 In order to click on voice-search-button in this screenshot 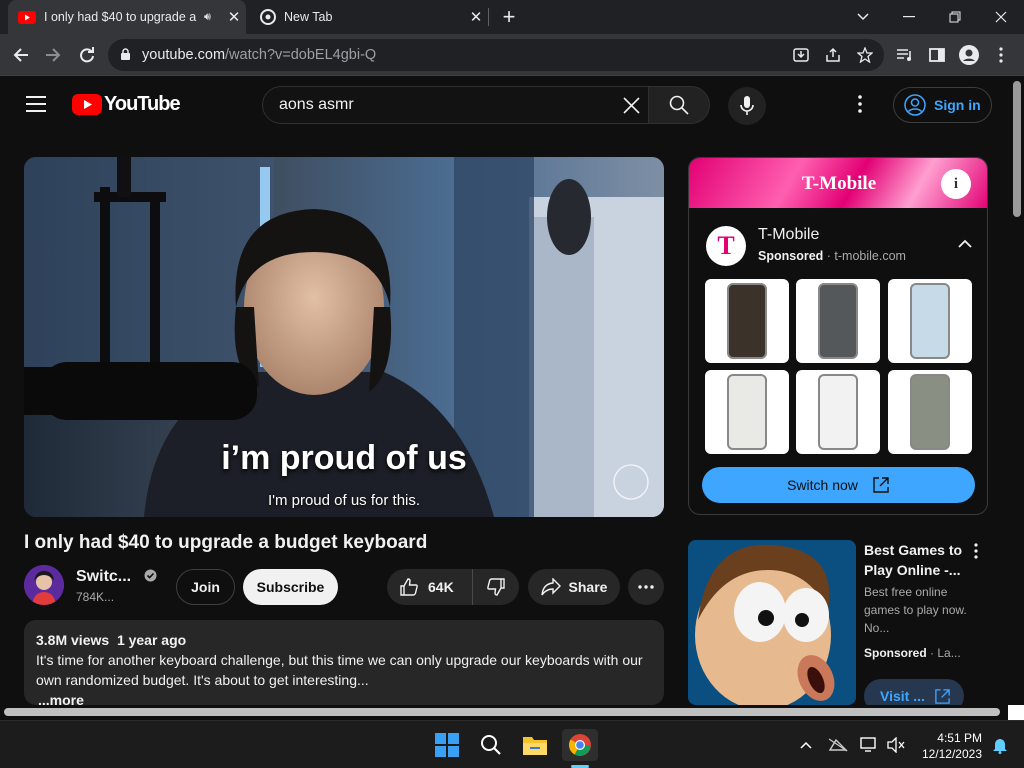, I will do `click(747, 106)`.